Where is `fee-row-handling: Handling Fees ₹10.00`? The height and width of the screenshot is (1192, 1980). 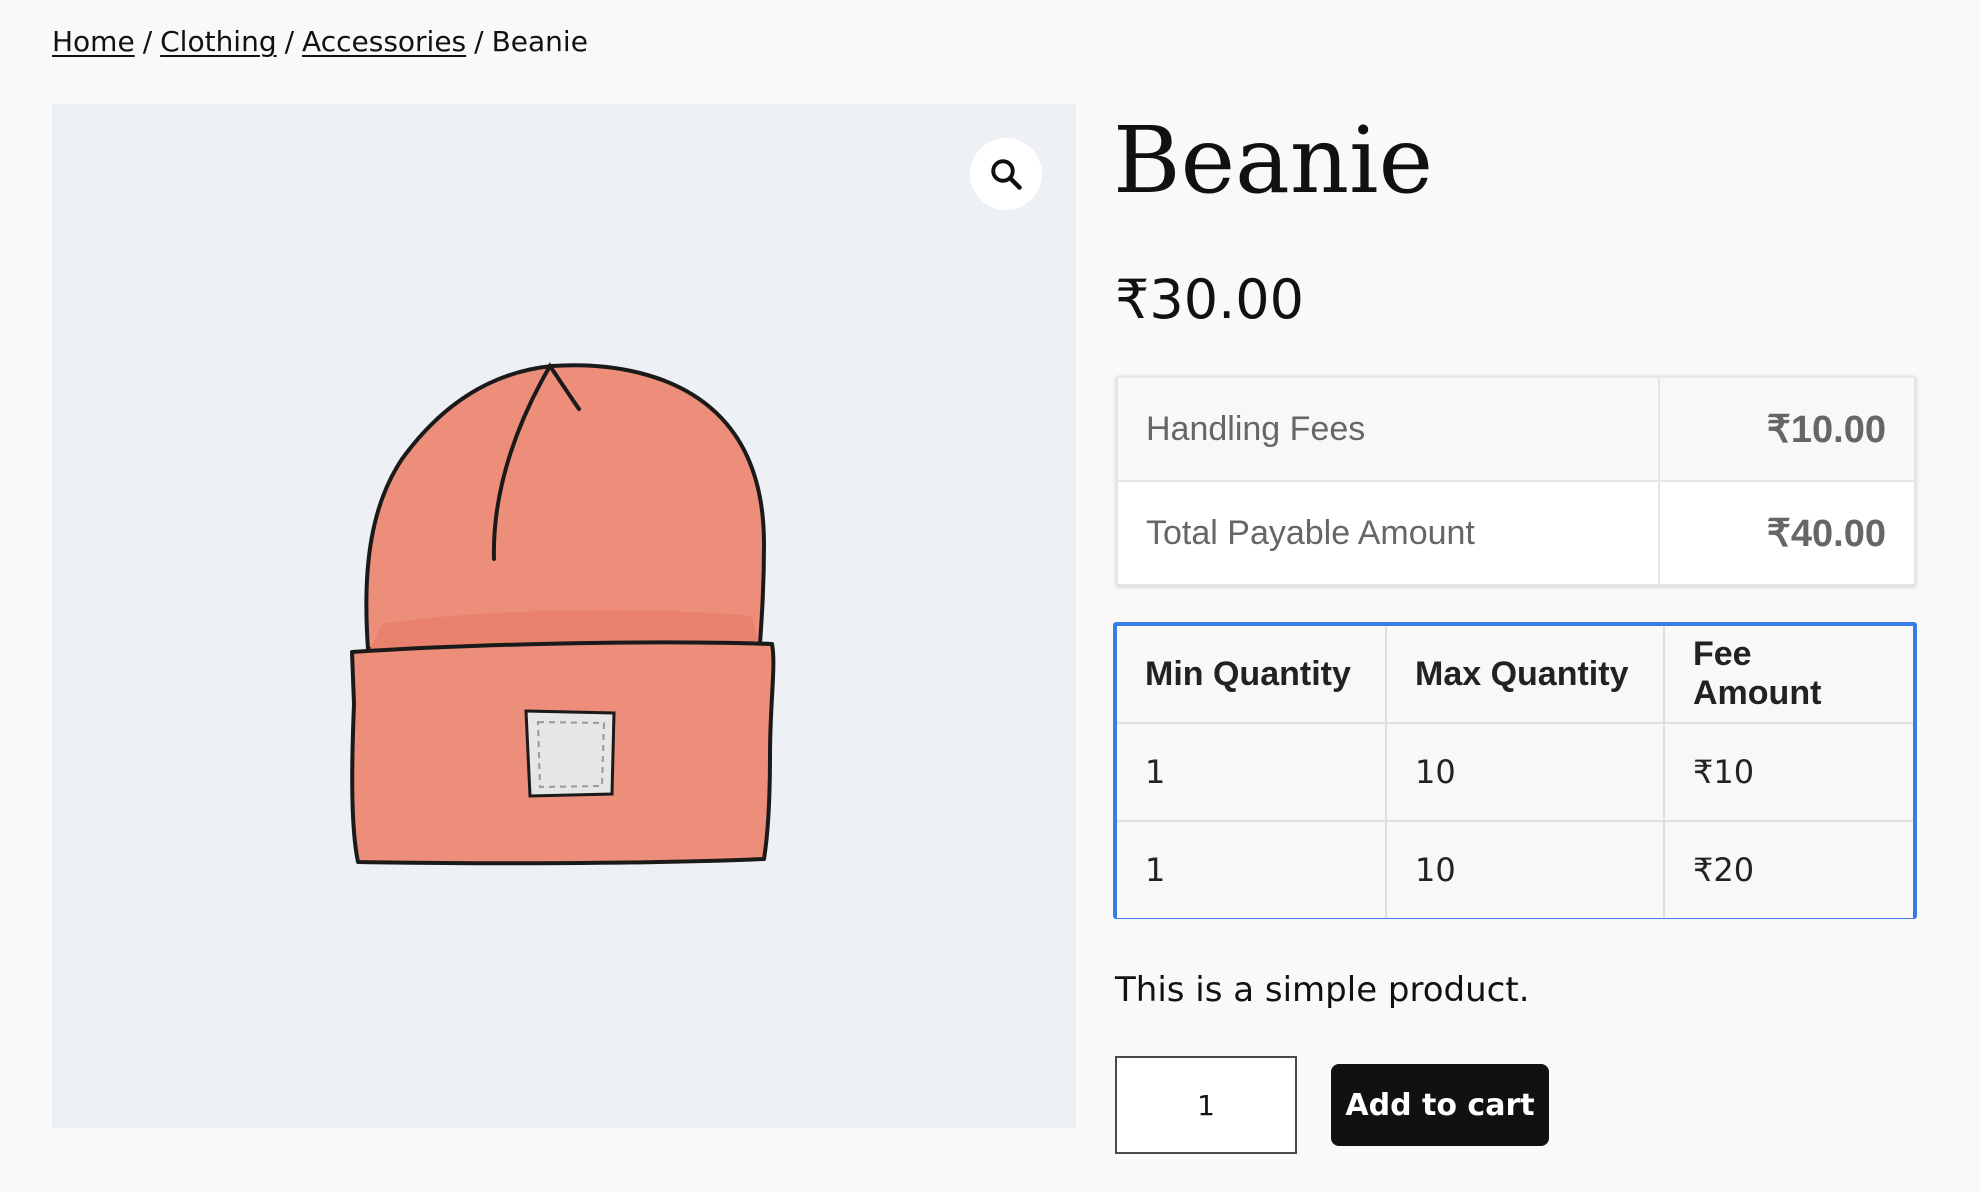 fee-row-handling: Handling Fees ₹10.00 is located at coordinates (1516, 429).